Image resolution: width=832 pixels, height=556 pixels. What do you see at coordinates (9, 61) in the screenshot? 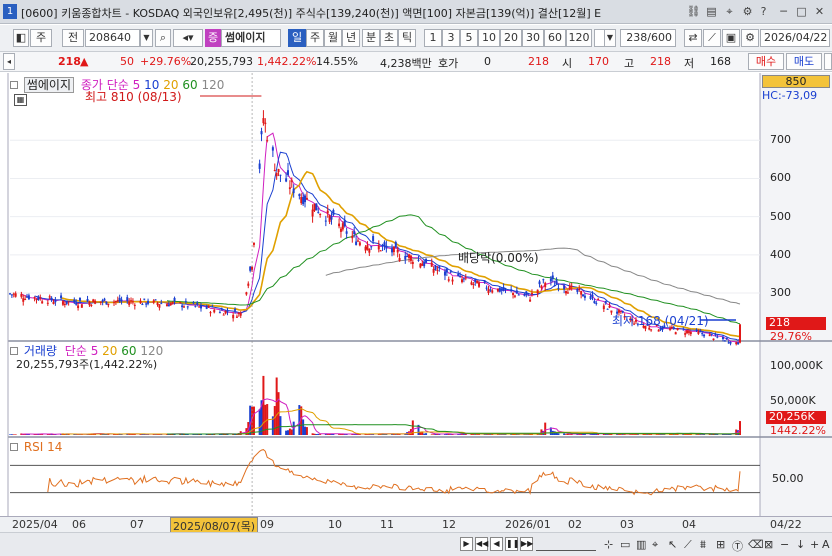
I see `collapse-icon: ◂` at bounding box center [9, 61].